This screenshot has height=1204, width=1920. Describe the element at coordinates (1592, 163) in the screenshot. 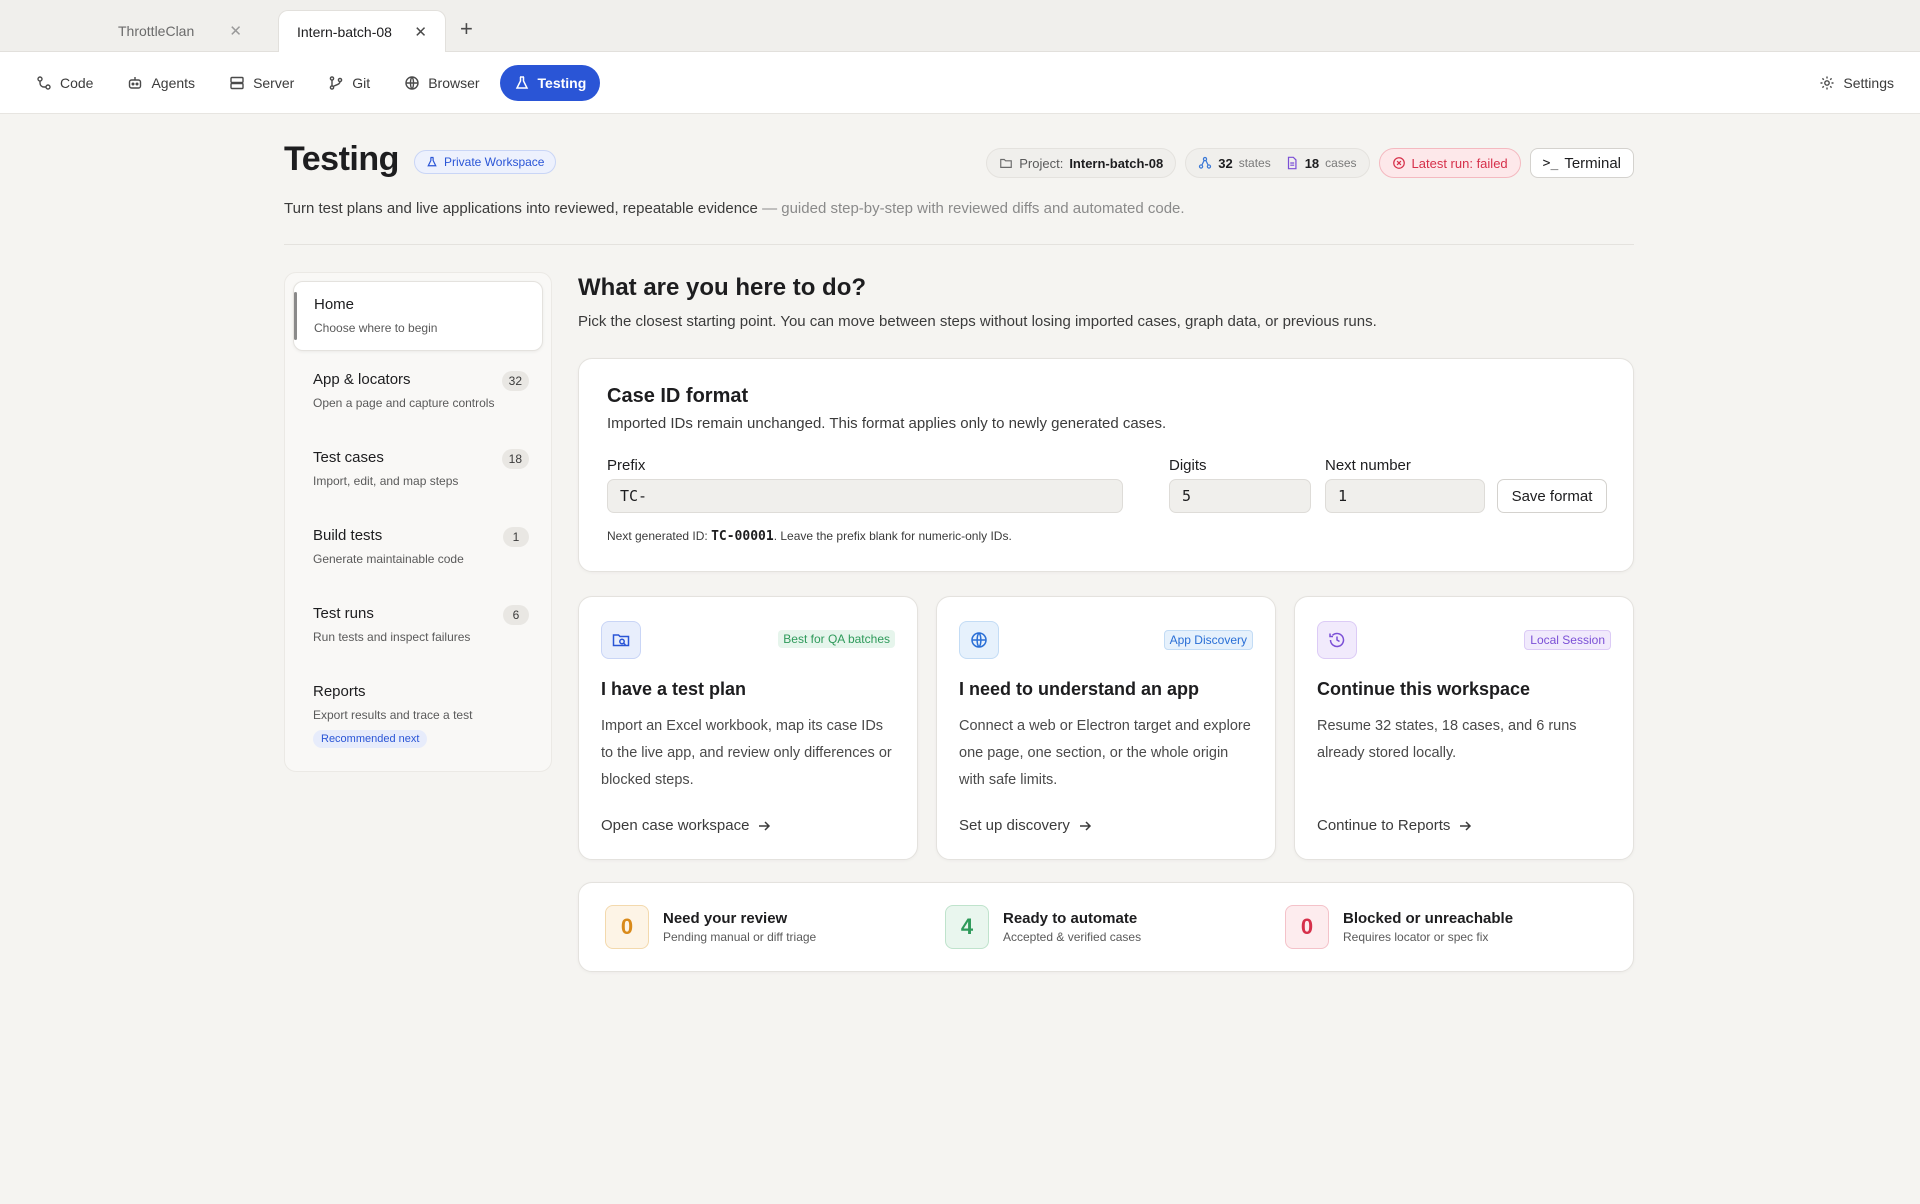

I see `terminal-label: Terminal` at that location.